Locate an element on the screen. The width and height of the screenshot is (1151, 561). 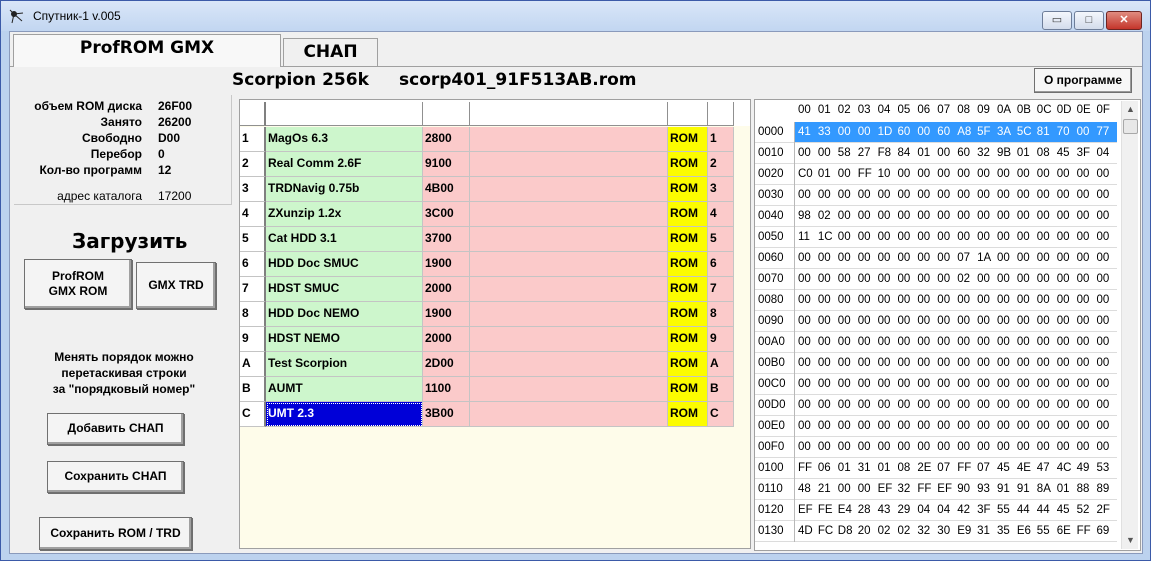
table-row: 6 HDD Doc SMUC 1900 ROM 6 is located at coordinates (495, 264).